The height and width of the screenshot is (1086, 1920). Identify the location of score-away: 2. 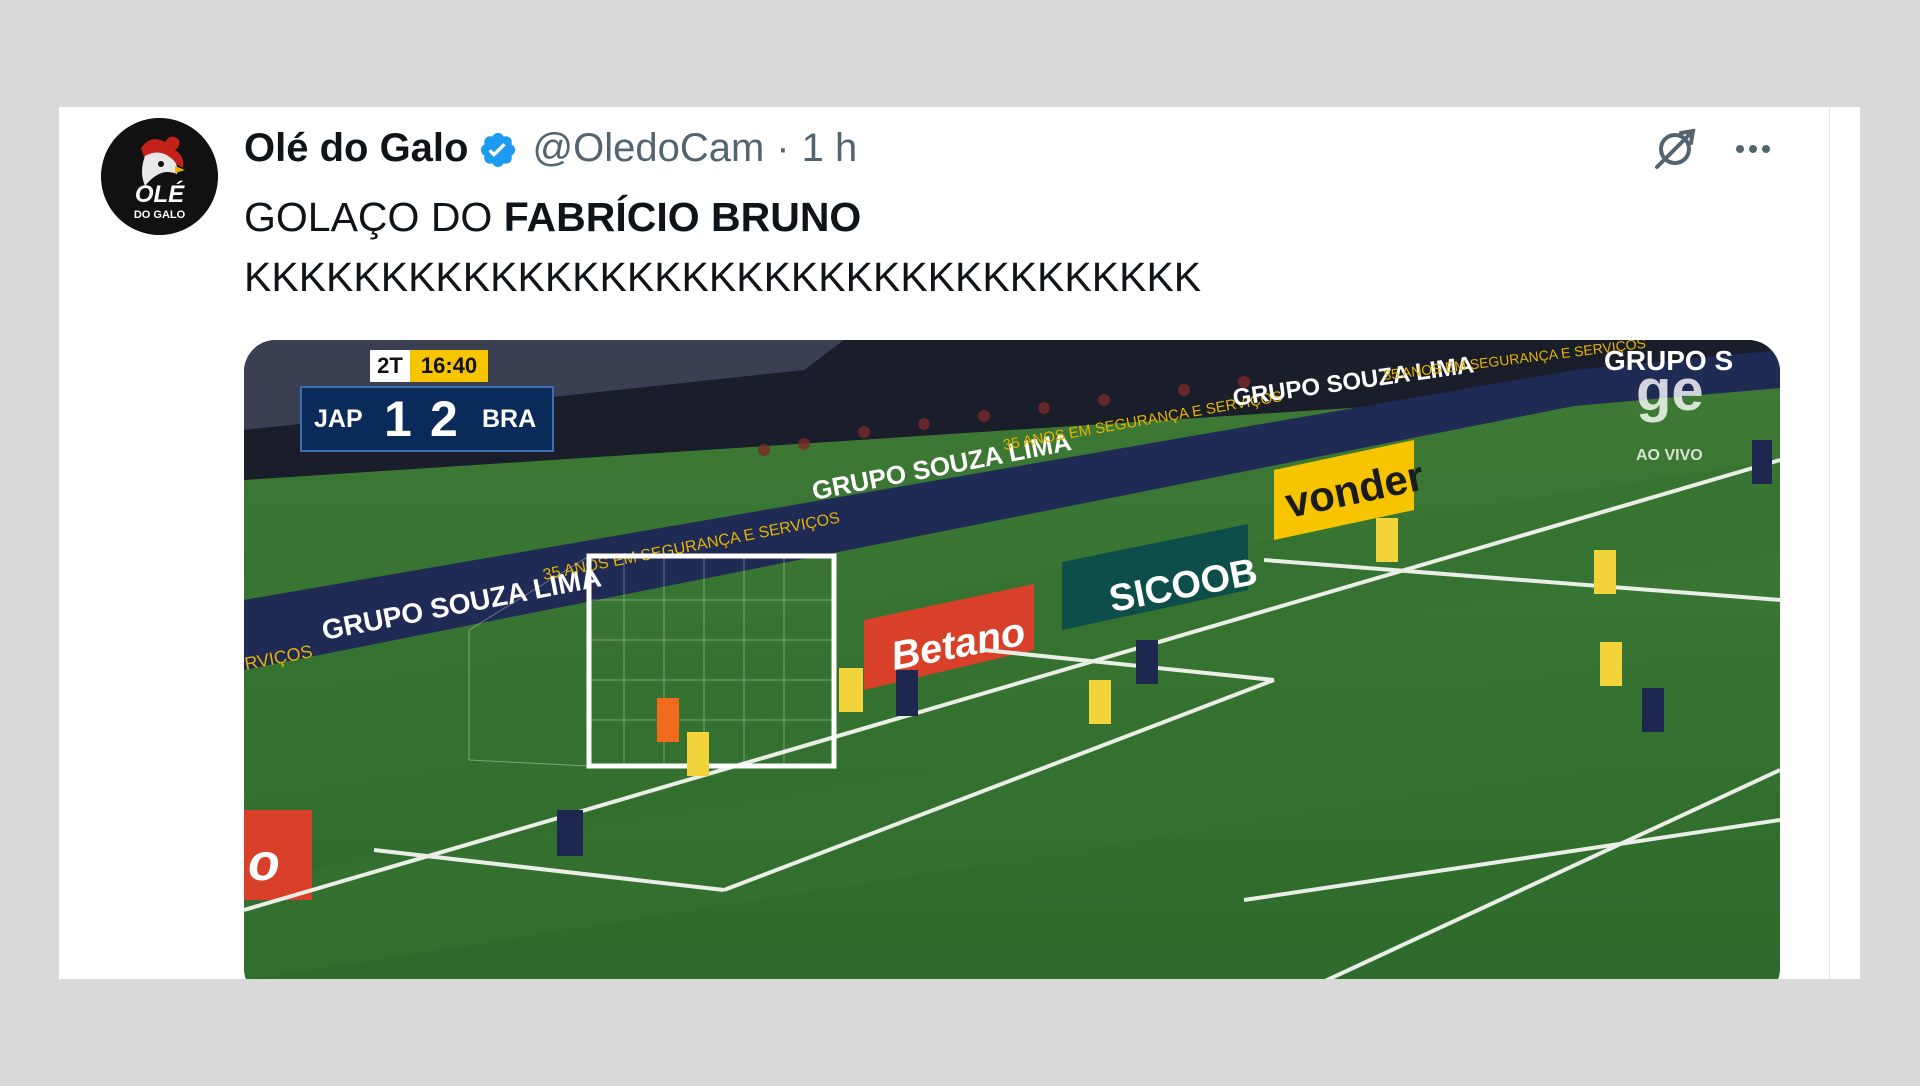
(444, 419).